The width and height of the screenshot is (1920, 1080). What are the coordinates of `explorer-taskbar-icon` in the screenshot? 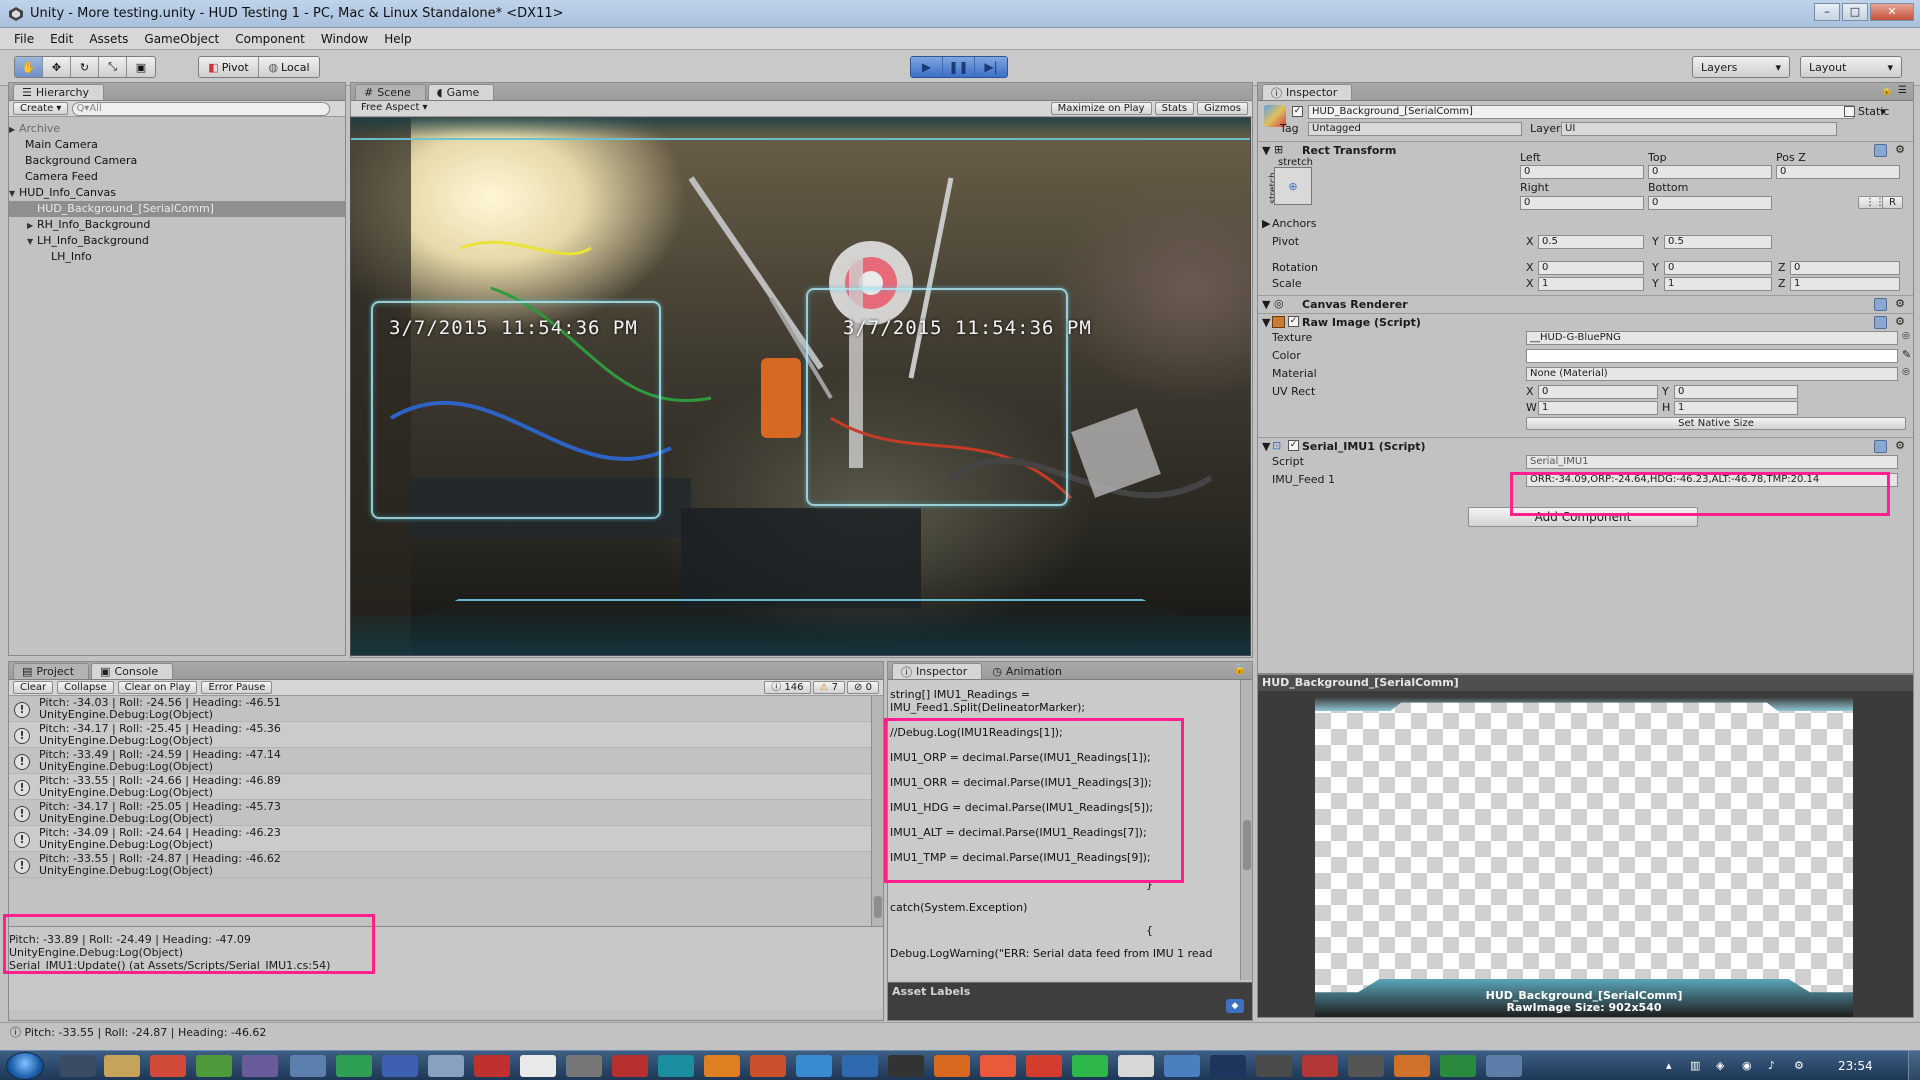 It's located at (122, 1066).